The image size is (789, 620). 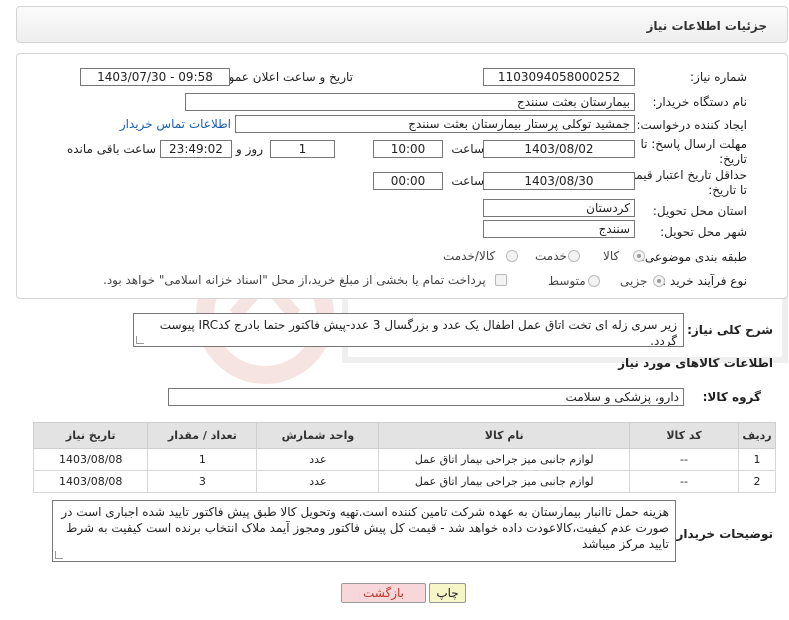 I want to click on description-label: شرح کلی نیاز:, so click(x=730, y=330).